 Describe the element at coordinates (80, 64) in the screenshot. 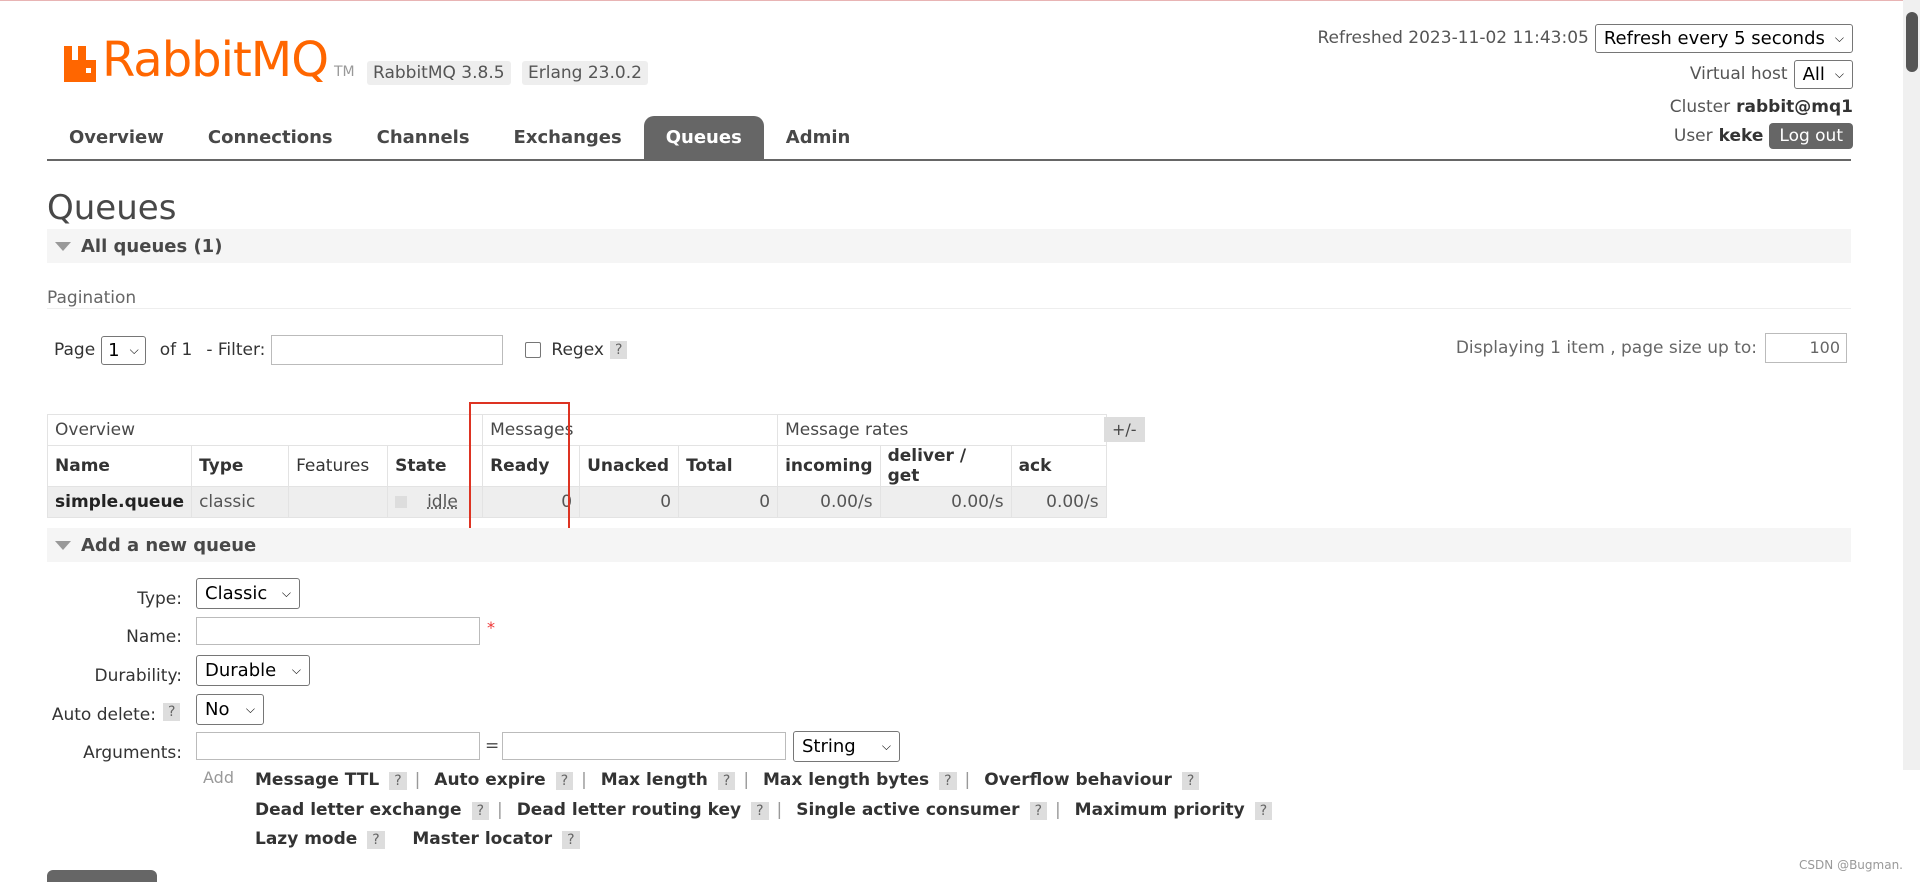

I see `rabbitmq-logo-icon` at that location.